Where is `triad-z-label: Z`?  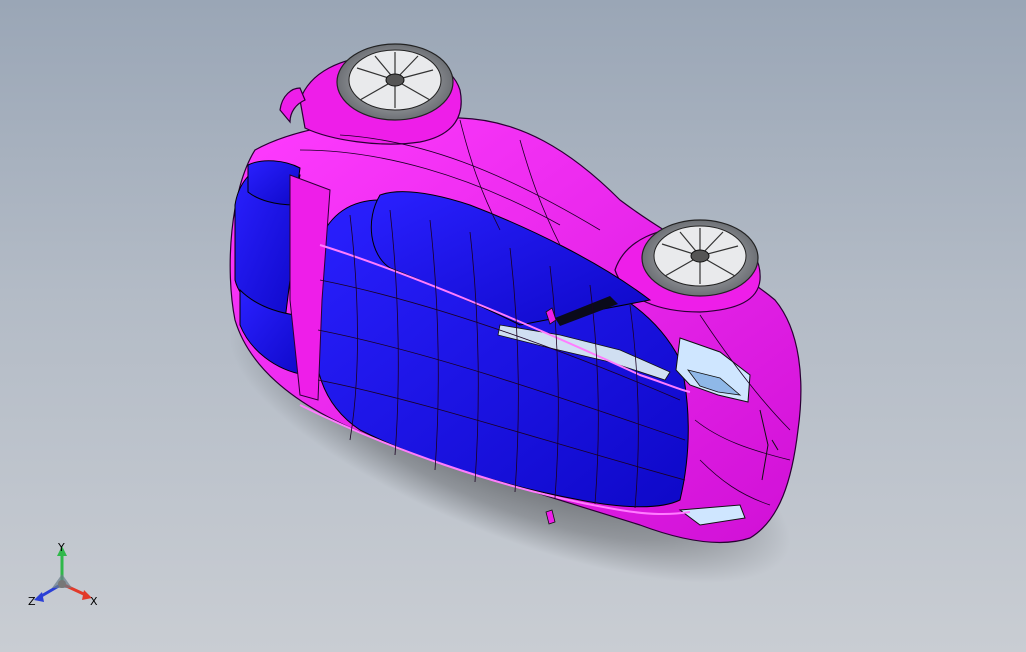 triad-z-label: Z is located at coordinates (32, 601).